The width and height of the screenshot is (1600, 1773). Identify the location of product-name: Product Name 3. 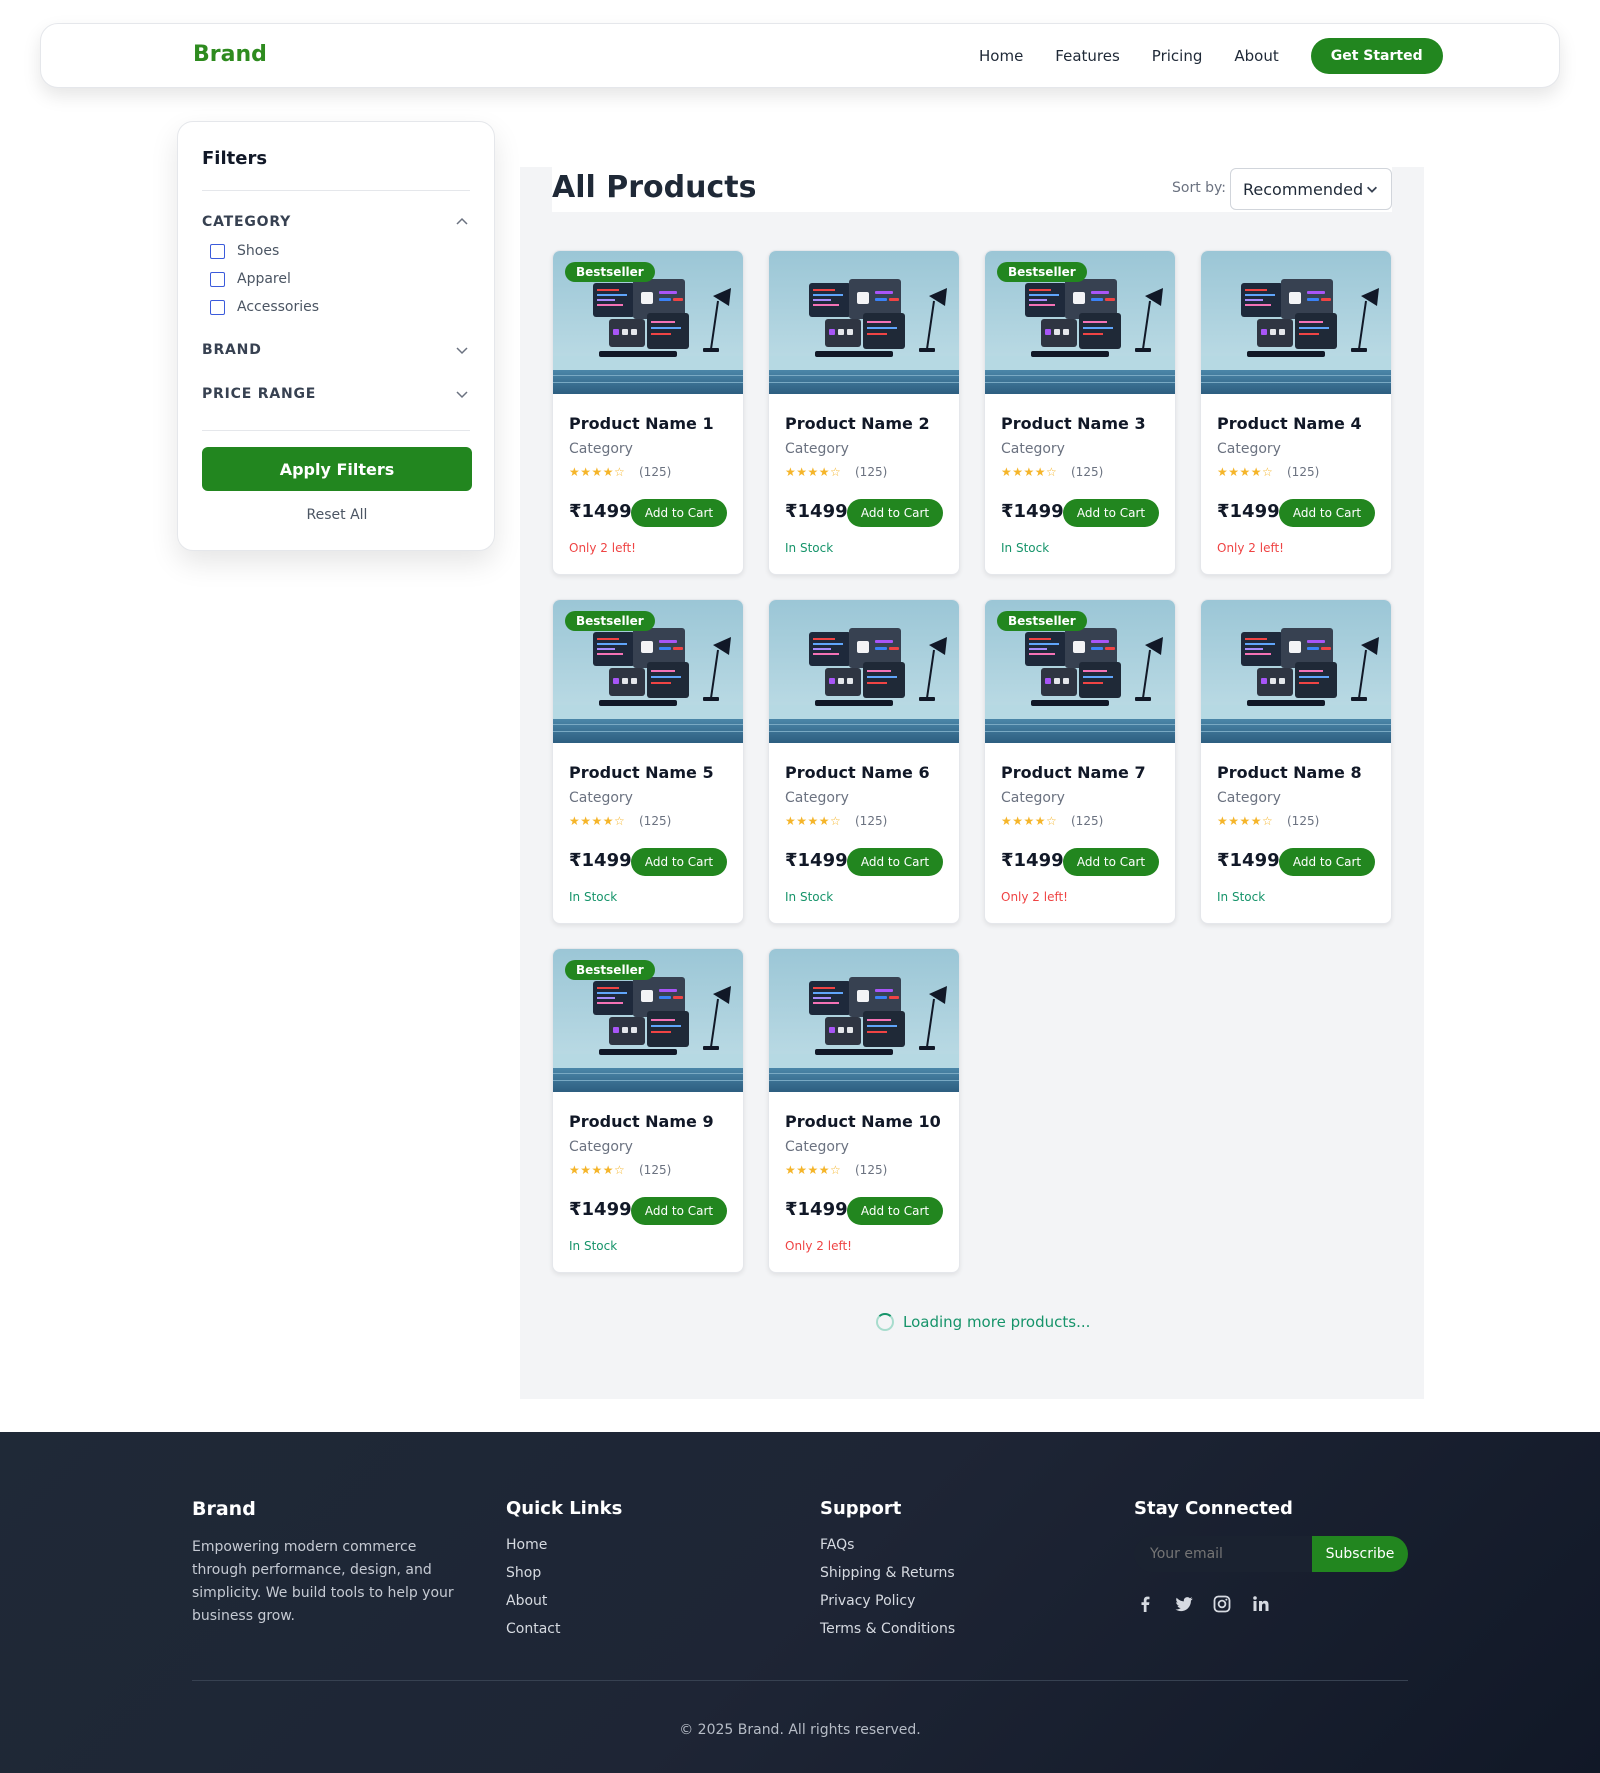
(1073, 423).